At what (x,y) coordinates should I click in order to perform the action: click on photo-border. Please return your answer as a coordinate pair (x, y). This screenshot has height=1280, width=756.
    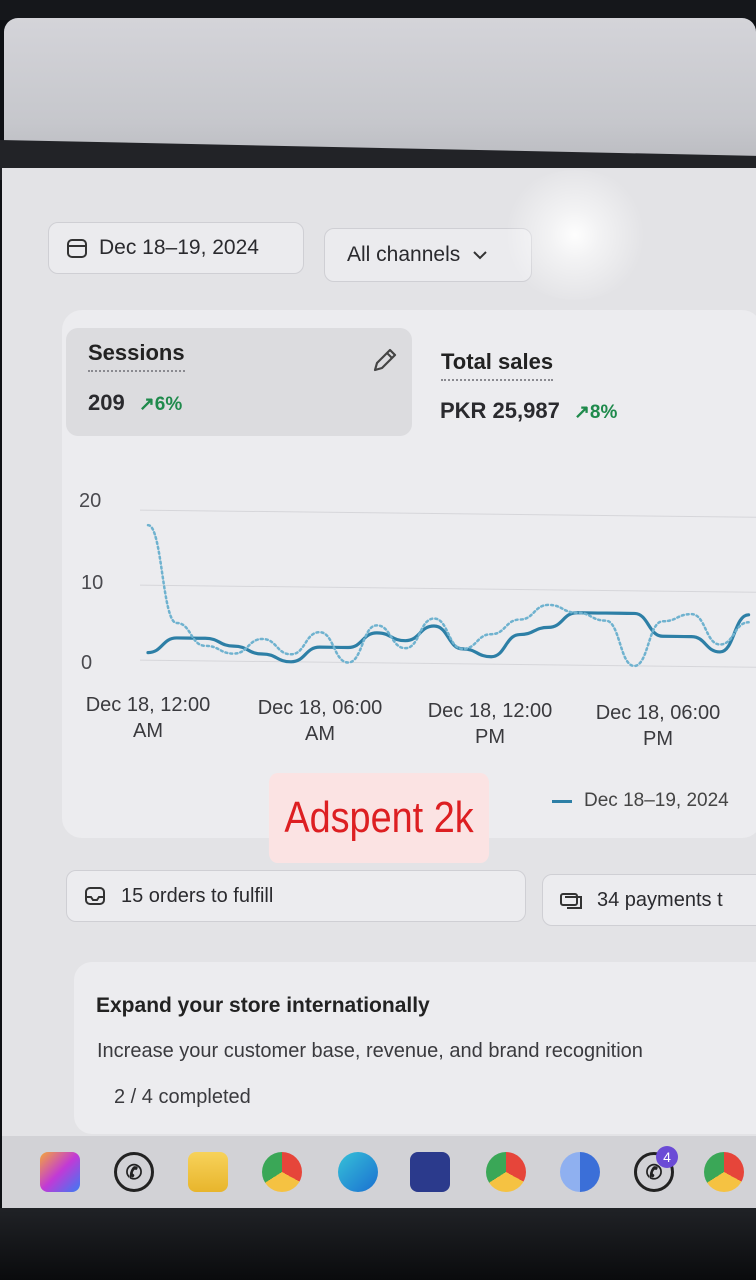
    Looking at the image, I should click on (378, 10).